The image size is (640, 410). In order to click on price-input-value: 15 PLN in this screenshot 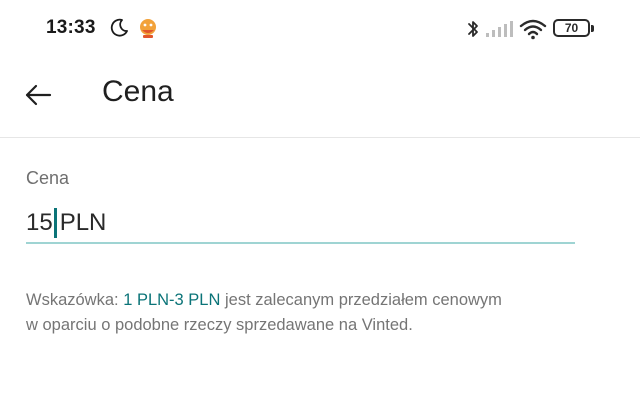, I will do `click(66, 223)`.